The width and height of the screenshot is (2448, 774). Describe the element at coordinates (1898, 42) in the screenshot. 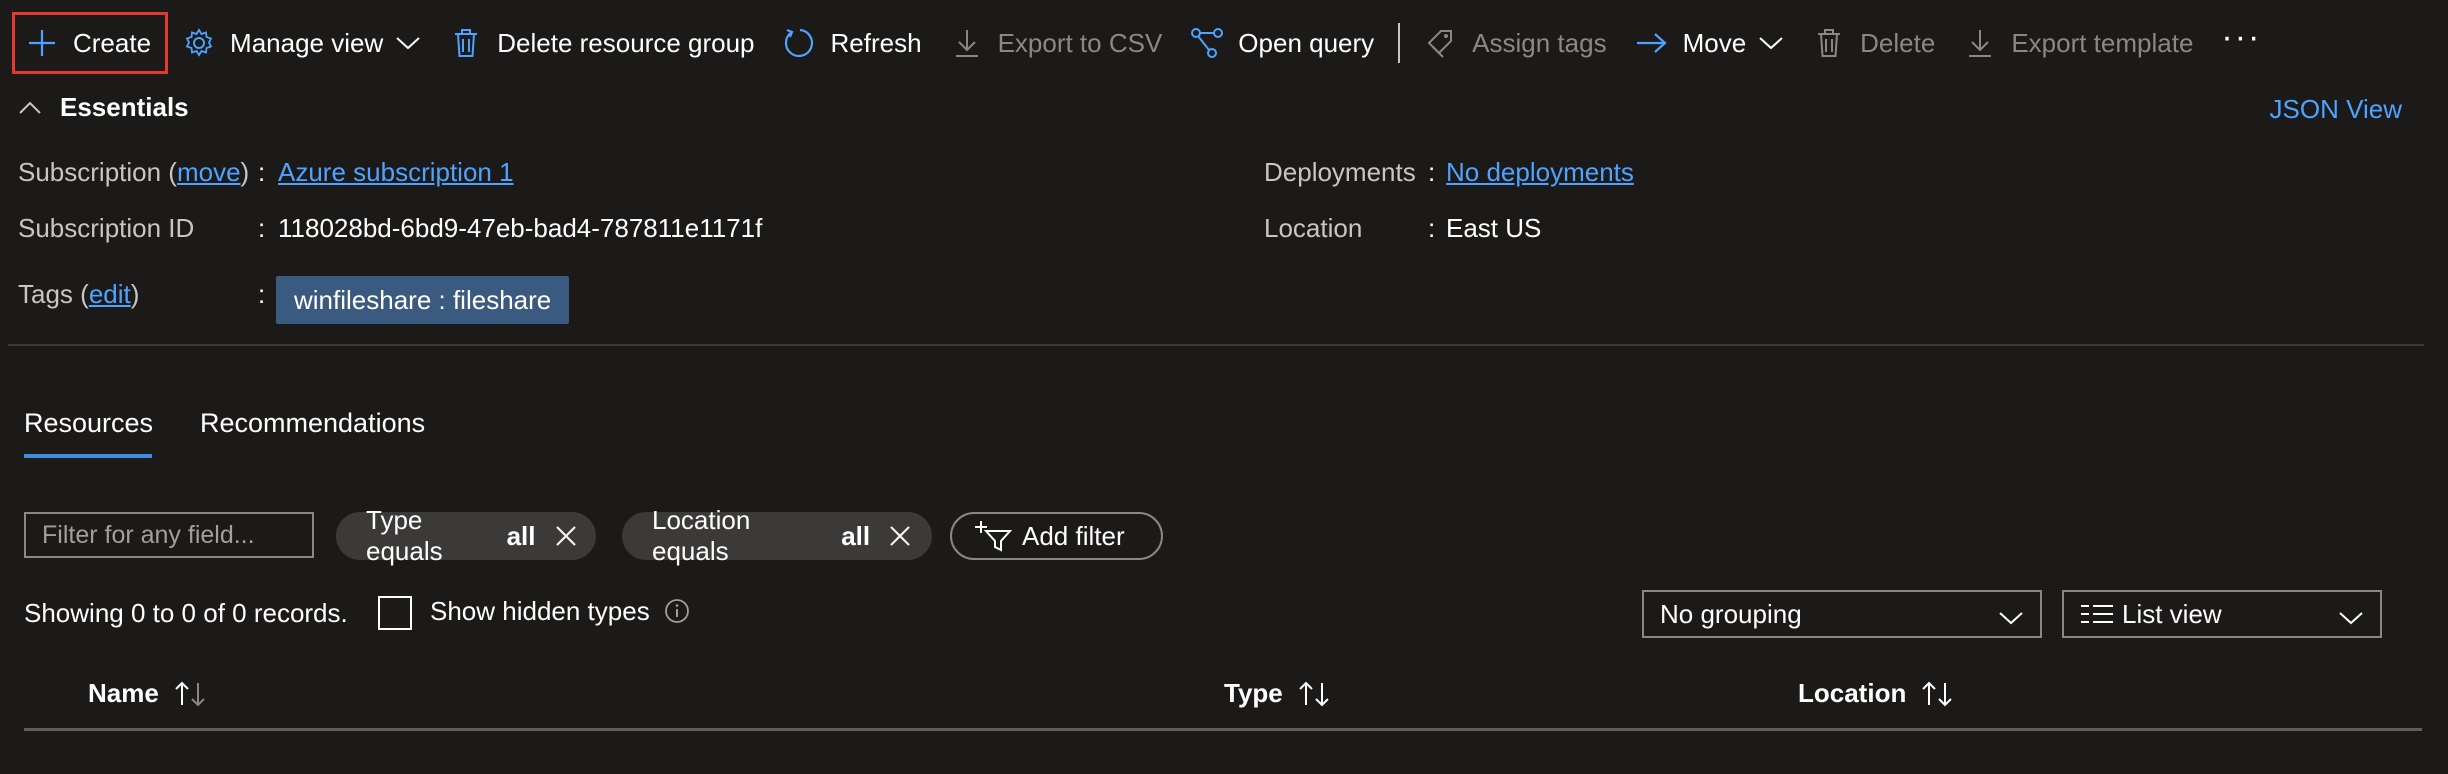

I see `delete-label: Delete` at that location.